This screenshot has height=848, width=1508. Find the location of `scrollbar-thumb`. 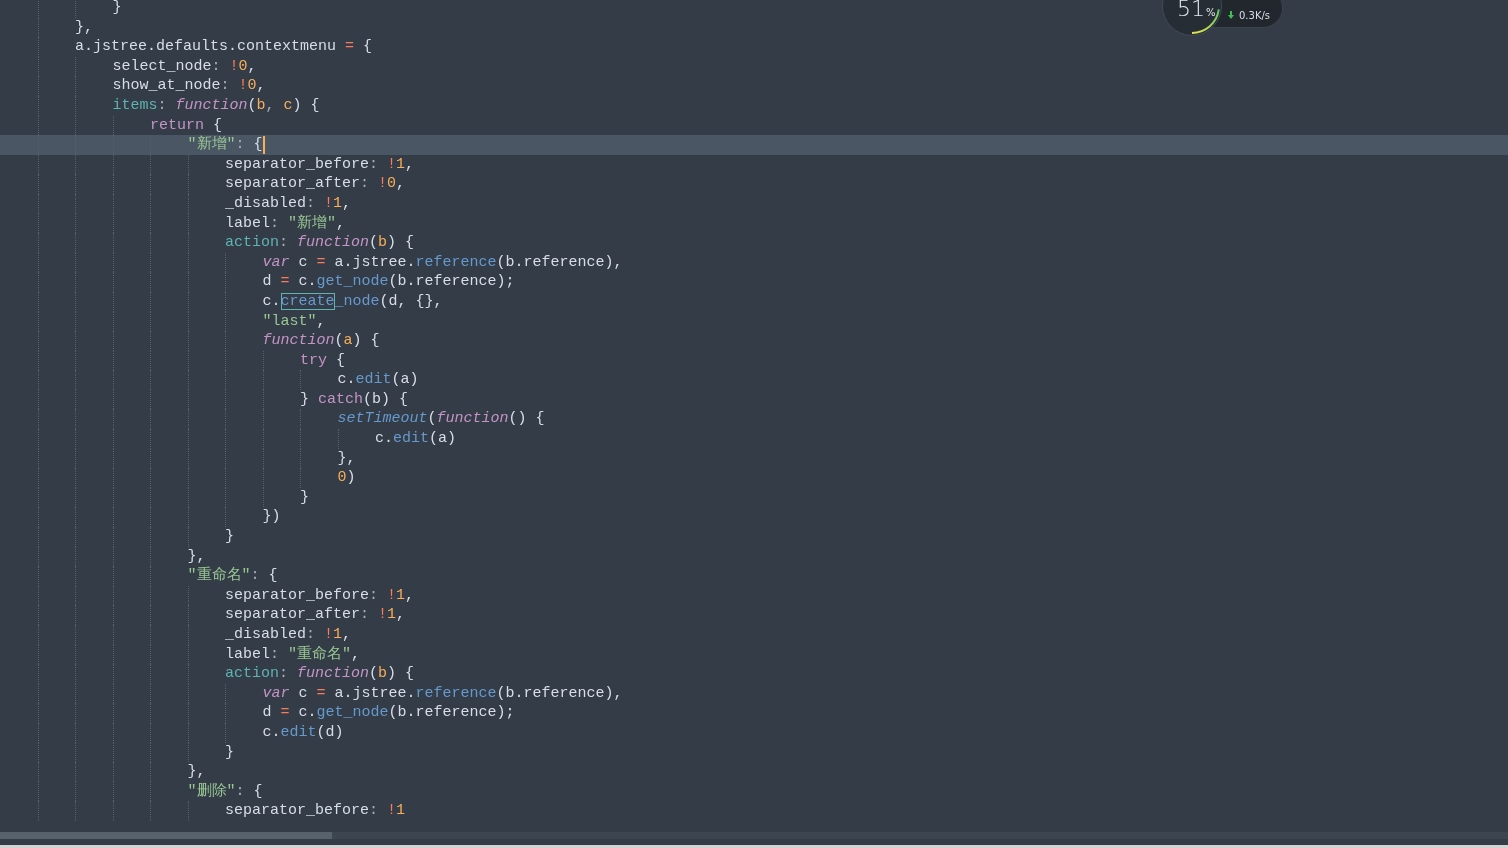

scrollbar-thumb is located at coordinates (166, 835).